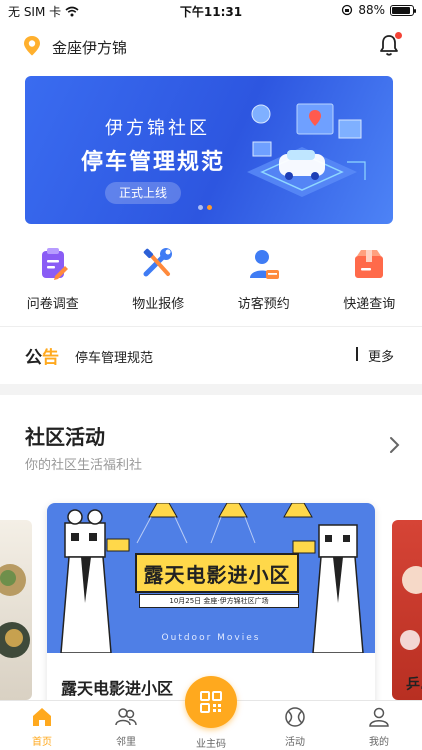 The width and height of the screenshot is (422, 750). I want to click on tab-neighbors: 邻里, so click(126, 726).